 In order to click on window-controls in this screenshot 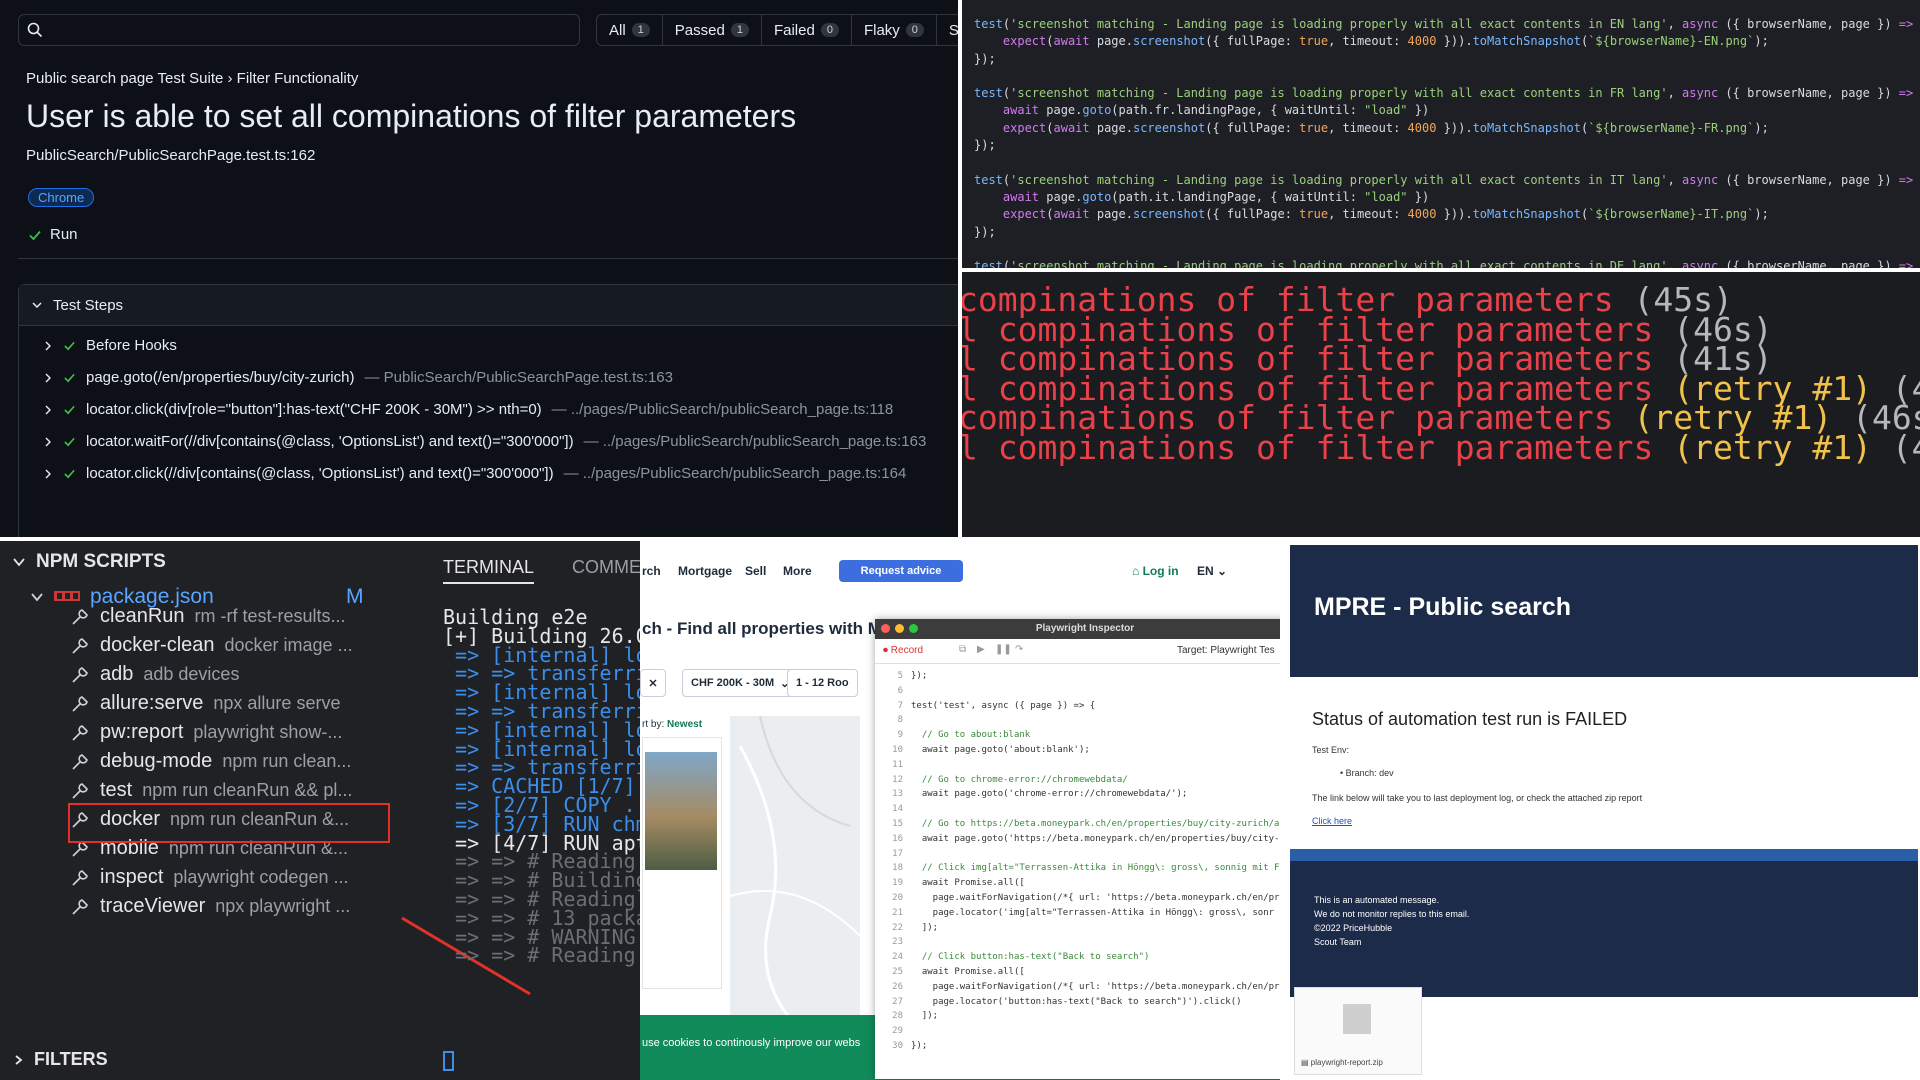, I will do `click(899, 628)`.